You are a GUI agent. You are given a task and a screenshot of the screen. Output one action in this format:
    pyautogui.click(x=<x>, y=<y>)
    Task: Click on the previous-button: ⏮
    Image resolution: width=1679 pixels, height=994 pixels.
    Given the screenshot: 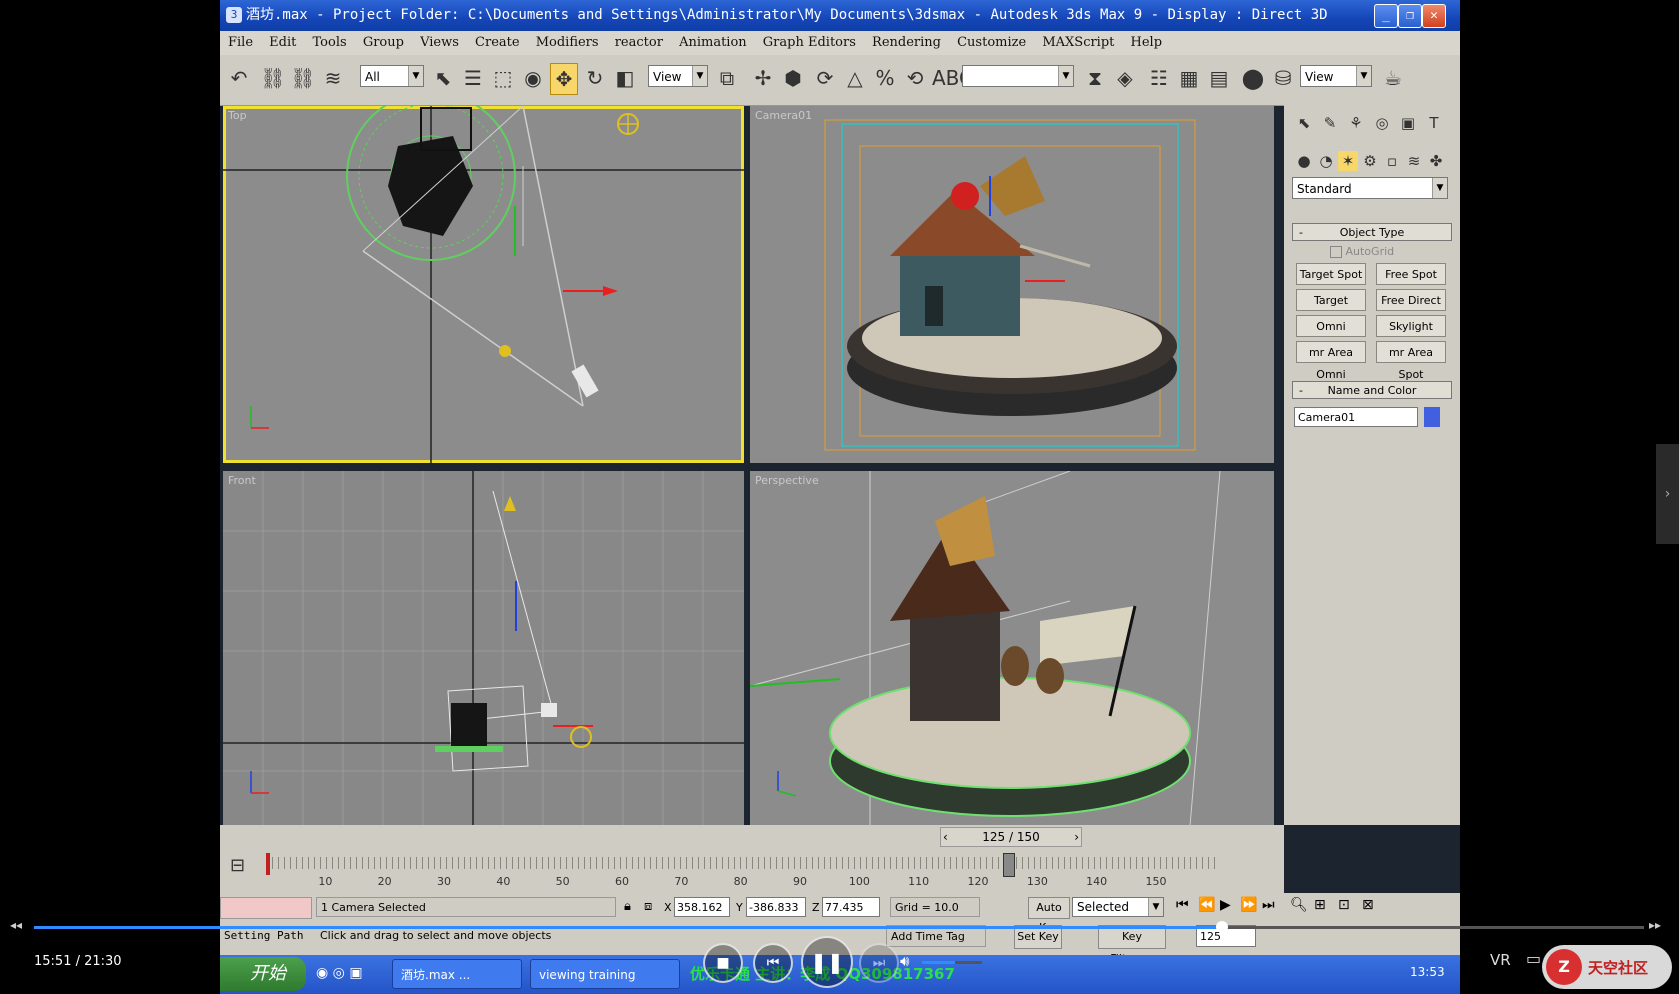 What is the action you would take?
    pyautogui.click(x=773, y=963)
    